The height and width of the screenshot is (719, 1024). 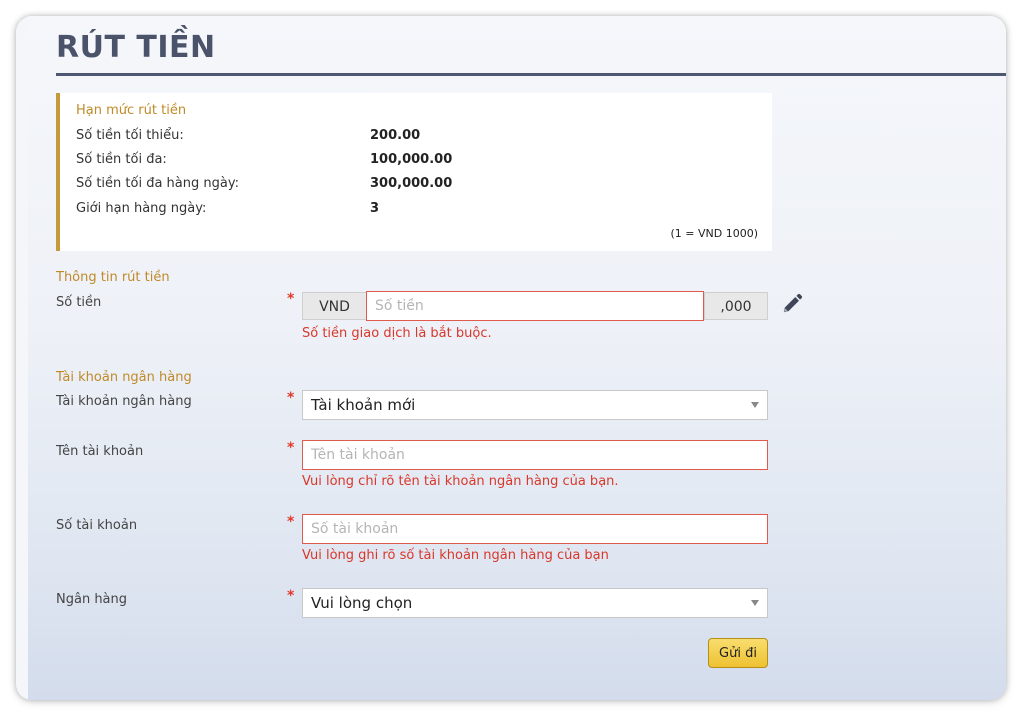 I want to click on bank-select-value: Vui lòng chọn, so click(x=362, y=603).